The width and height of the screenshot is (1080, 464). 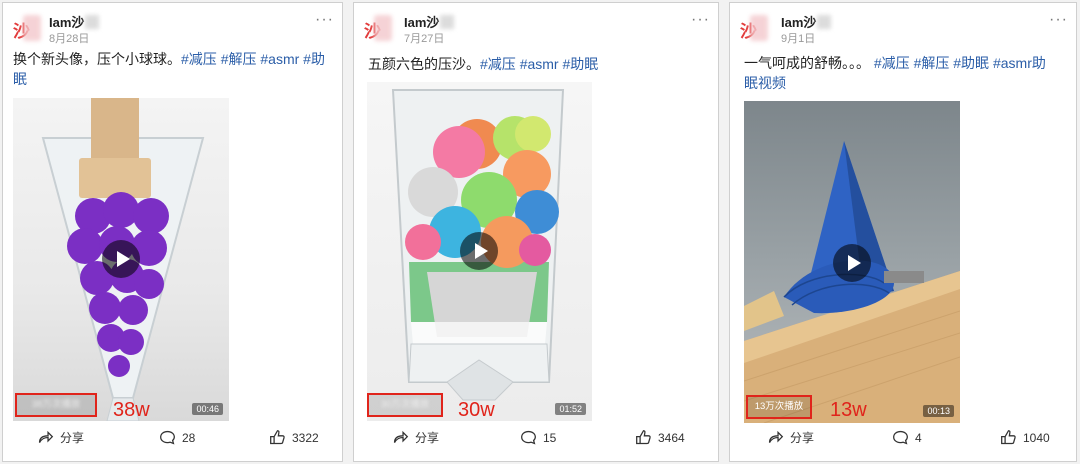 I want to click on comment-button: 15, so click(x=538, y=437).